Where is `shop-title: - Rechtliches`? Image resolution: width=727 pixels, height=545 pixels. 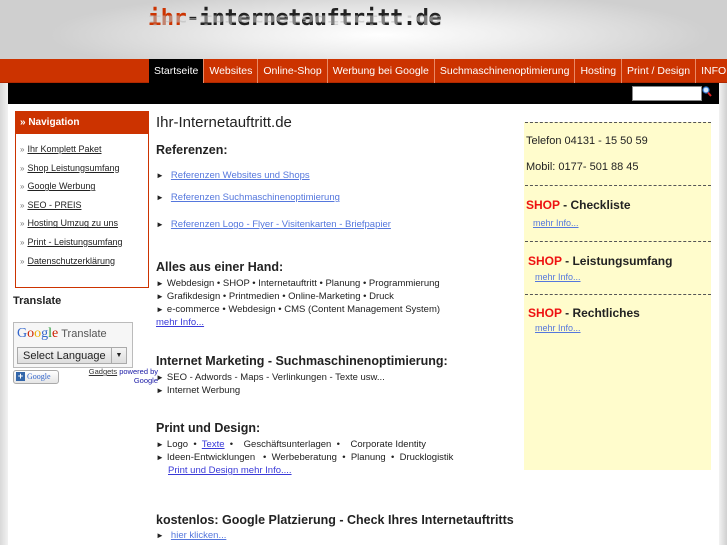
shop-title: - Rechtliches is located at coordinates (600, 313).